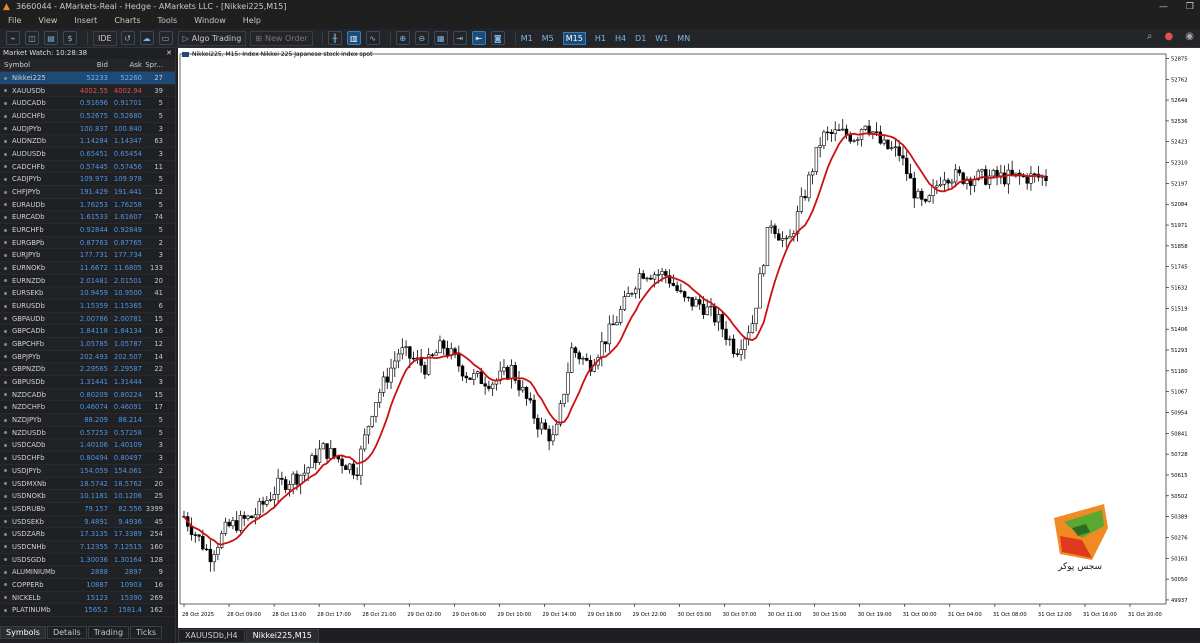 This screenshot has width=1200, height=643. What do you see at coordinates (87, 116) in the screenshot?
I see `market-watch-row: AUDCHFb 0.52675 0.52680 5` at bounding box center [87, 116].